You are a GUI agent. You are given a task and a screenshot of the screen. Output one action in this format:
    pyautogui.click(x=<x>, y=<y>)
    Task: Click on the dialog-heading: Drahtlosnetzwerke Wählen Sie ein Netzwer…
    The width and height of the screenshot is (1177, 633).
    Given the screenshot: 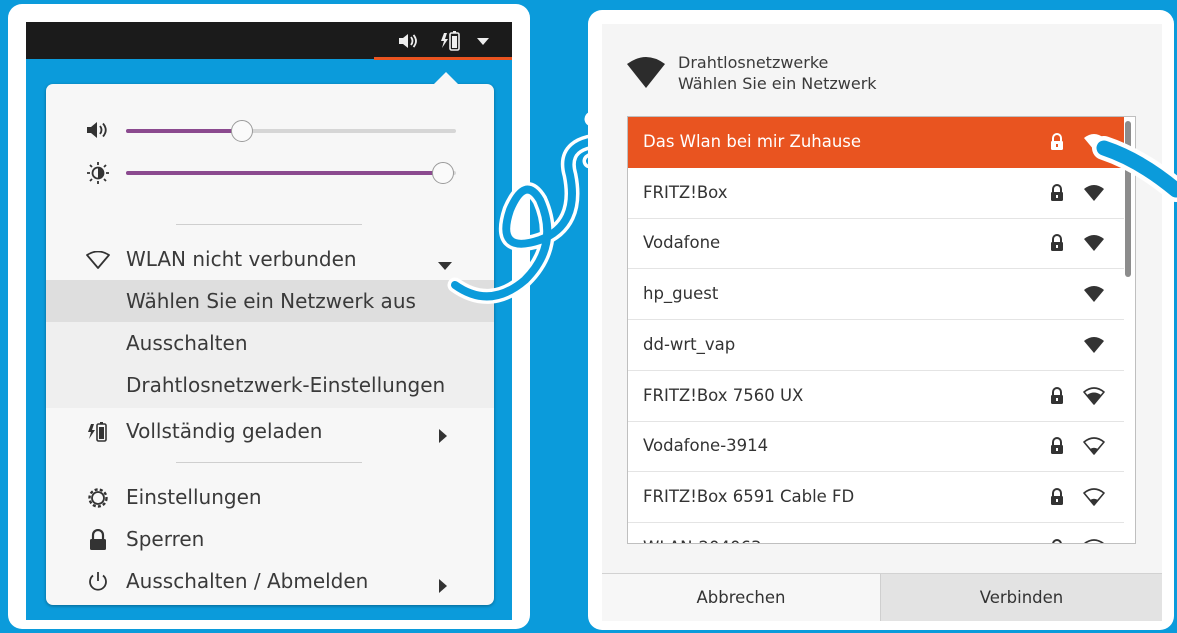 What is the action you would take?
    pyautogui.click(x=777, y=73)
    